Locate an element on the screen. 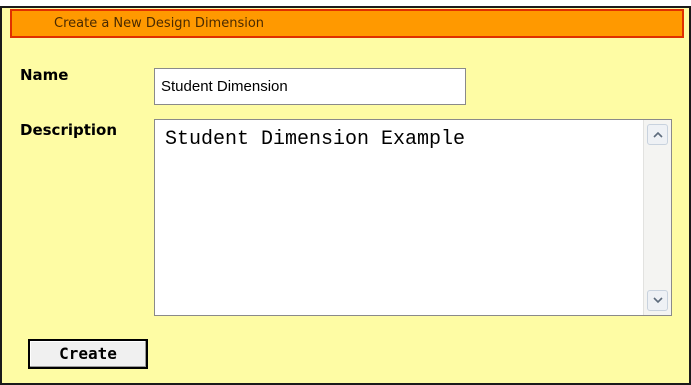 The width and height of the screenshot is (691, 385). chevron-down-icon is located at coordinates (658, 300).